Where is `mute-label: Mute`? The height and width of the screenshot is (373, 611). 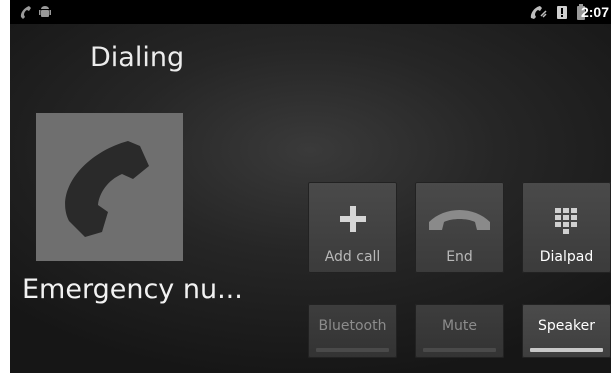
mute-label: Mute is located at coordinates (459, 326).